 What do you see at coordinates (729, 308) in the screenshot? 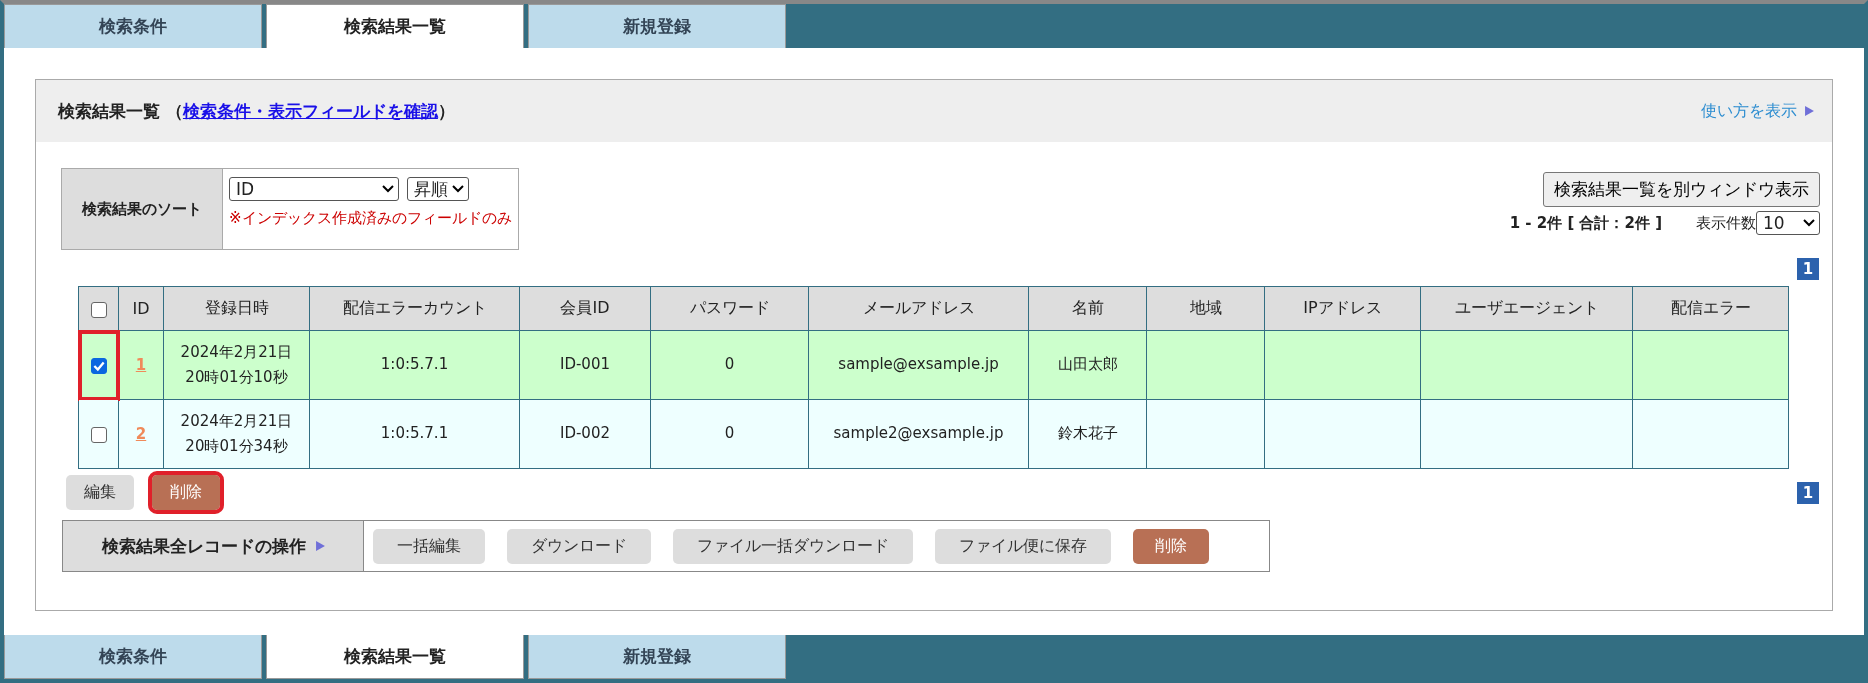
I see `column-header: パスワード` at bounding box center [729, 308].